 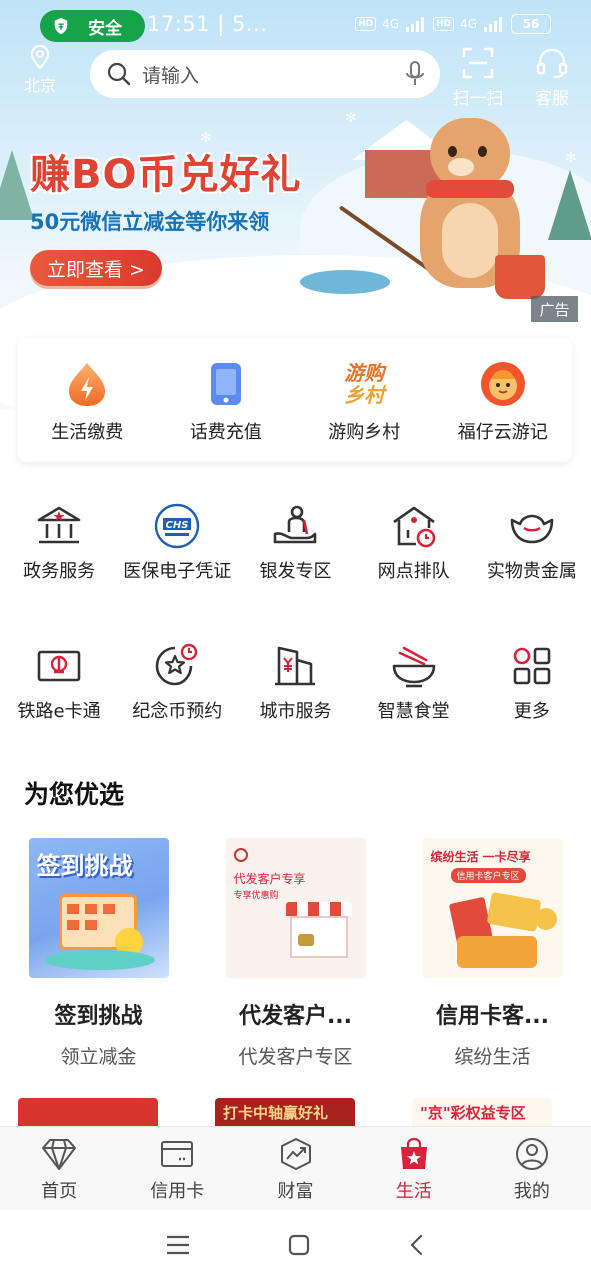 I want to click on service-branch-queue: 网点排队, so click(x=414, y=543).